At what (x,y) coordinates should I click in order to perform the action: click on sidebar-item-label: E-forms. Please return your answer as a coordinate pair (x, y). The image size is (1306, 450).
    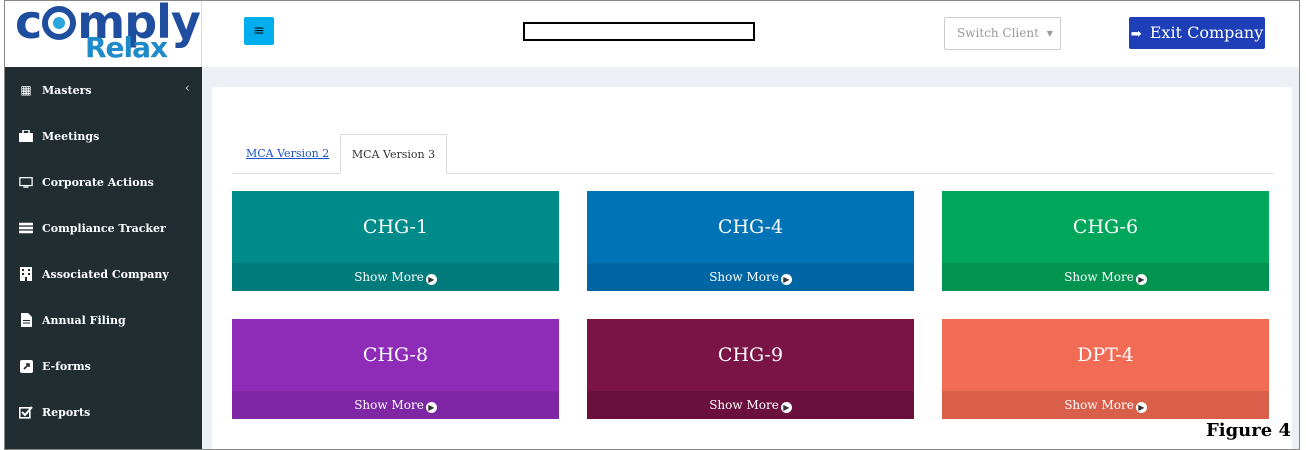
    Looking at the image, I should click on (66, 366).